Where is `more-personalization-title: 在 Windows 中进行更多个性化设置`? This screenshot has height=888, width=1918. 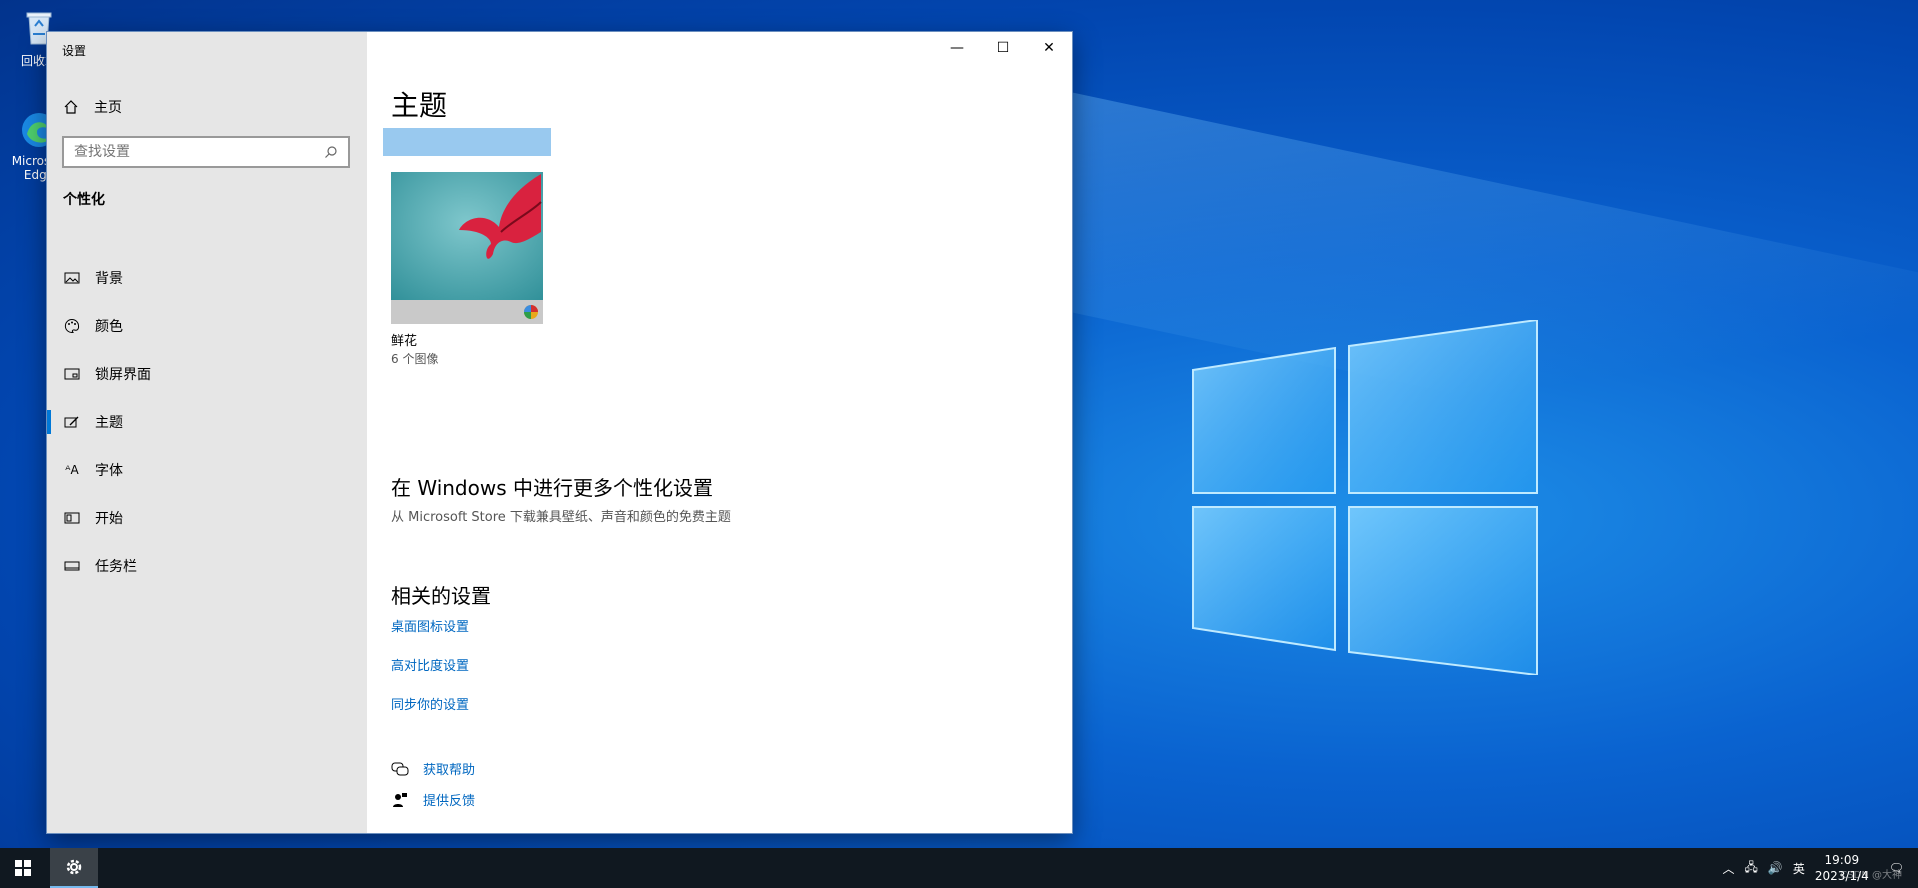
more-personalization-title: 在 Windows 中进行更多个性化设置 is located at coordinates (552, 488).